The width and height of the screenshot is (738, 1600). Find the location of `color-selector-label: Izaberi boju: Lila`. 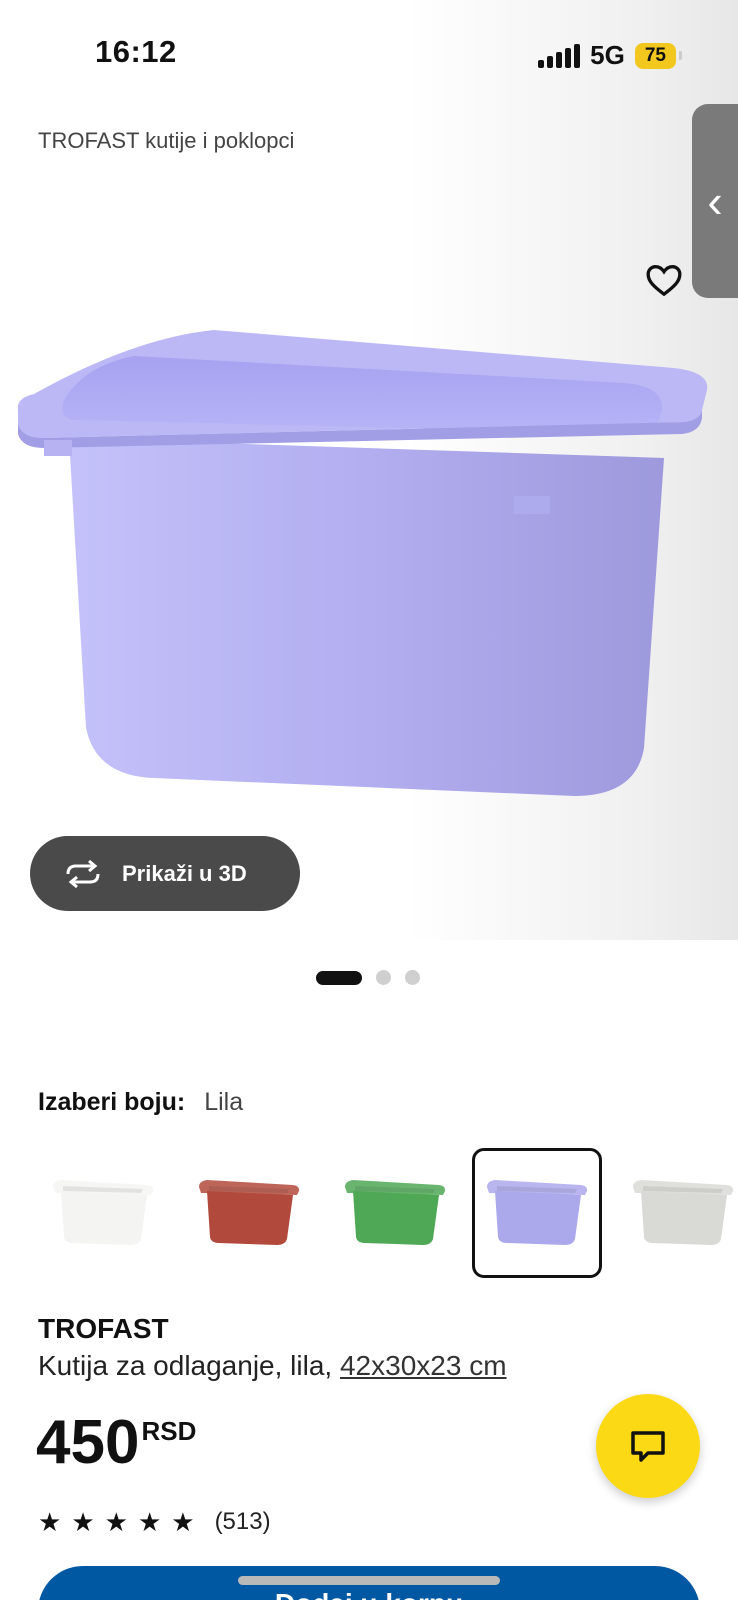

color-selector-label: Izaberi boju: Lila is located at coordinates (140, 1102).